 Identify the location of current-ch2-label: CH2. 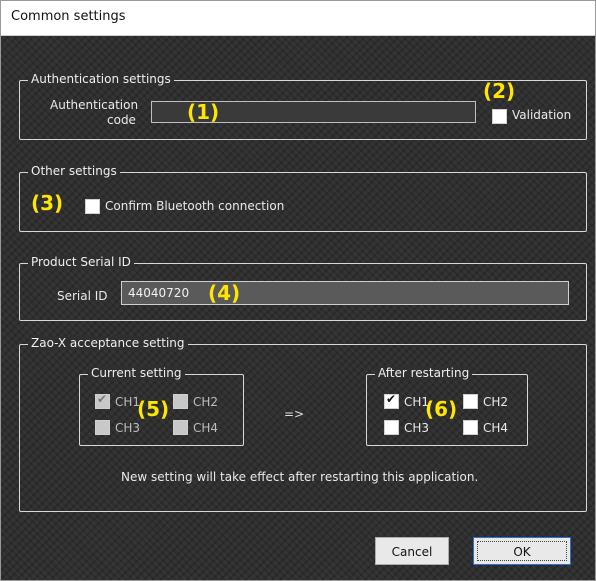
(206, 402).